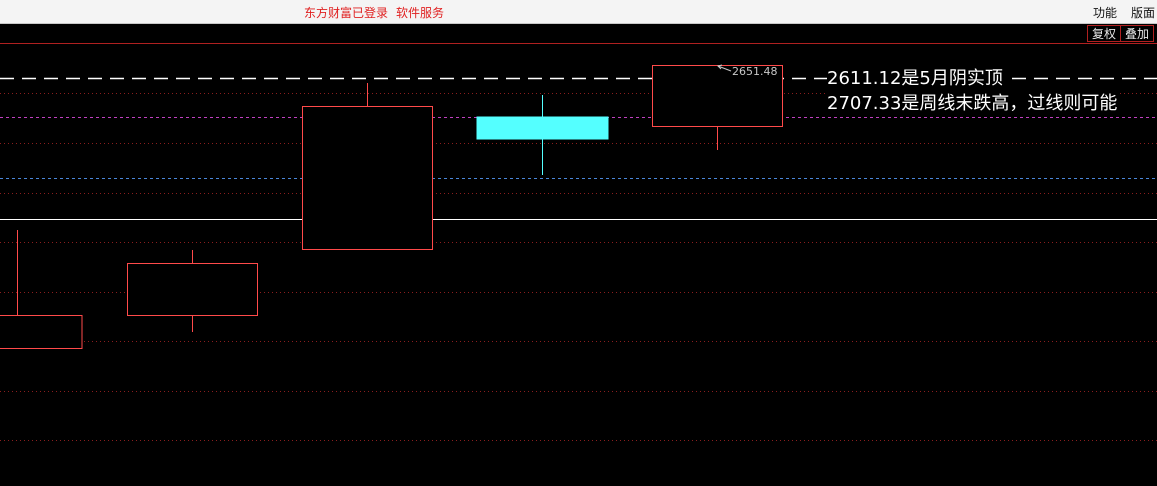  What do you see at coordinates (346, 13) in the screenshot?
I see `login-status-text: 东方财富已登录` at bounding box center [346, 13].